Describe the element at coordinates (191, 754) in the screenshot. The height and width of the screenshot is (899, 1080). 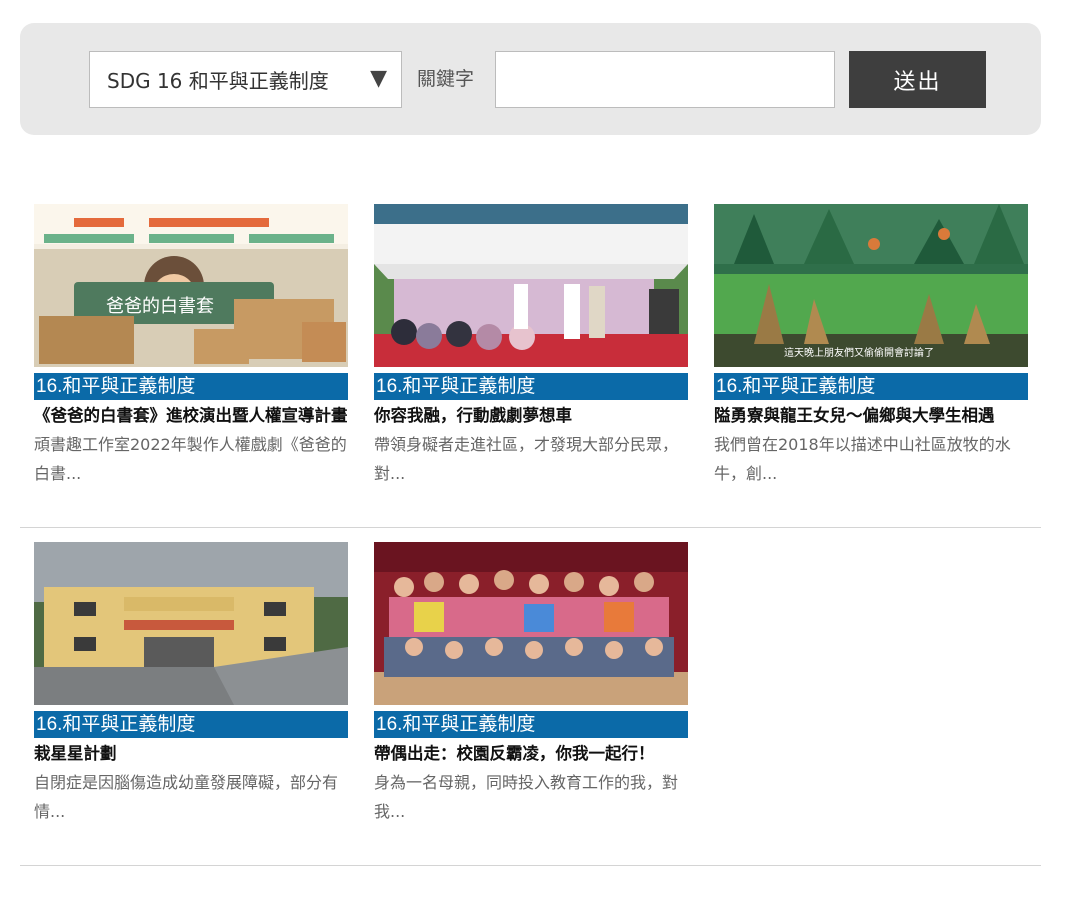
I see `article-title: 栽星星計劃` at that location.